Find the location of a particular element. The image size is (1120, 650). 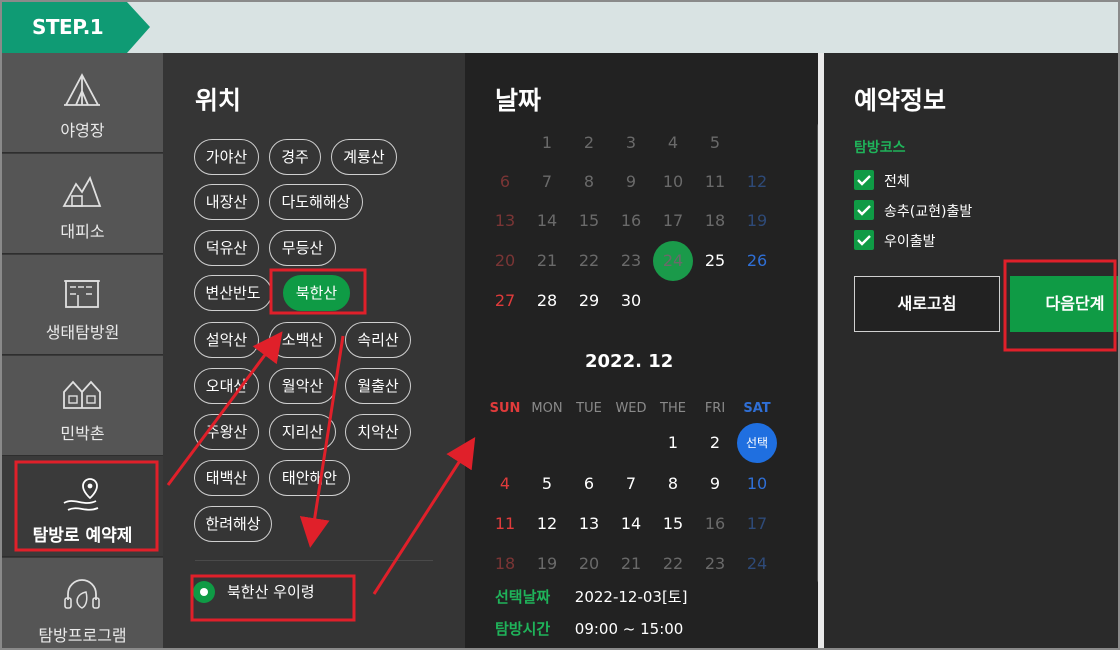

chip-wolchulsan: 월출산 is located at coordinates (378, 386).